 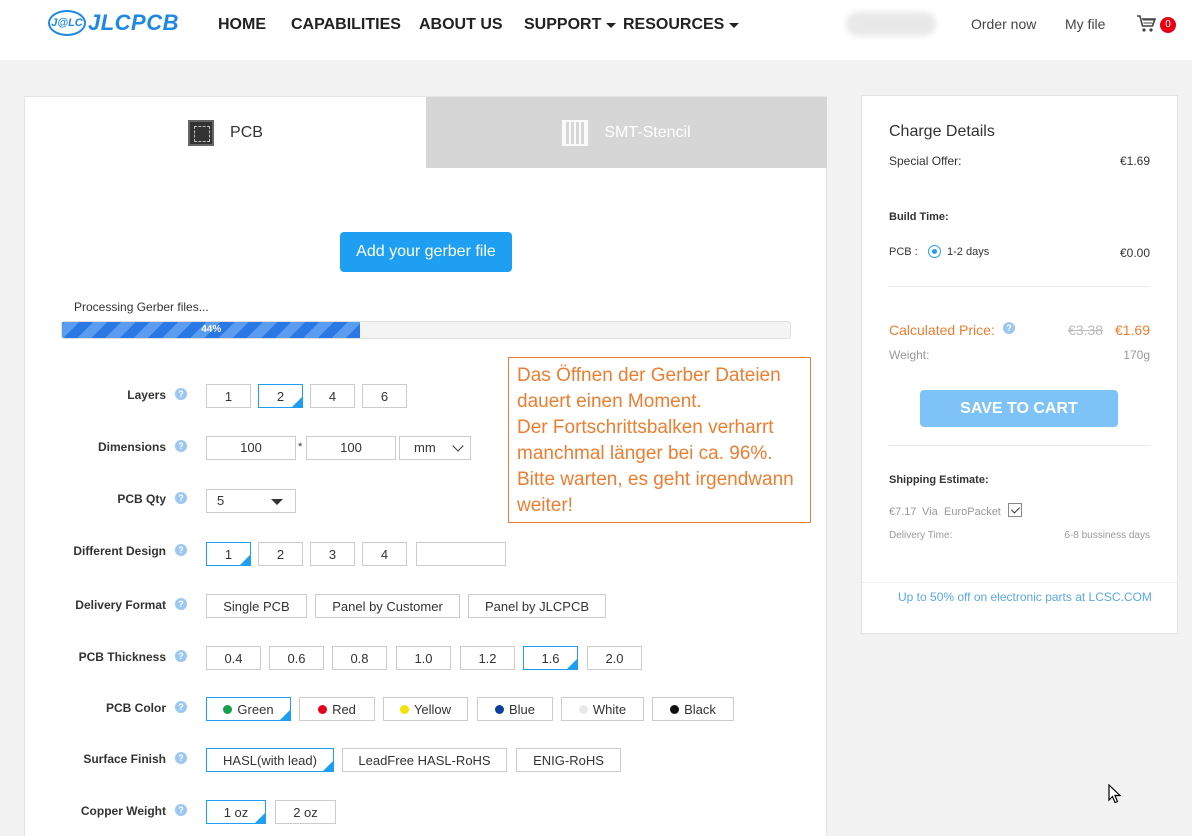 I want to click on copper-weight-label: Copper Weight, so click(x=123, y=811).